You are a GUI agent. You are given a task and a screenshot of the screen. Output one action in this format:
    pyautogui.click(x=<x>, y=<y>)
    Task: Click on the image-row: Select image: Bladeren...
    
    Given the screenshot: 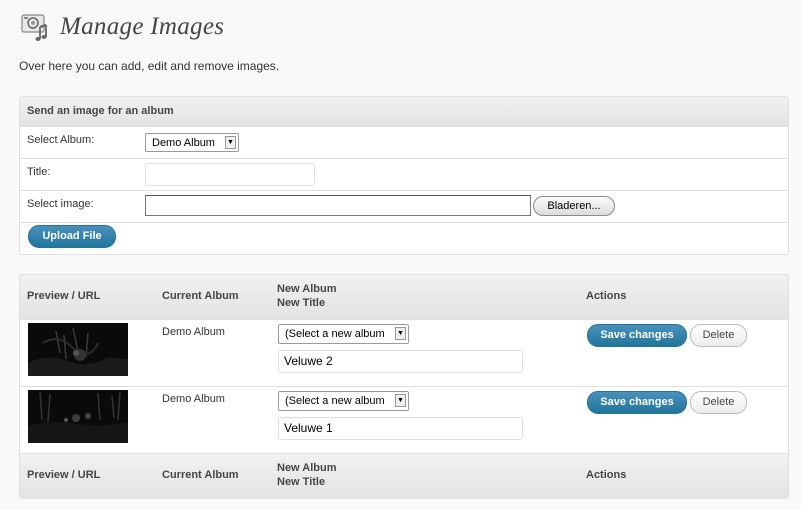 What is the action you would take?
    pyautogui.click(x=404, y=207)
    